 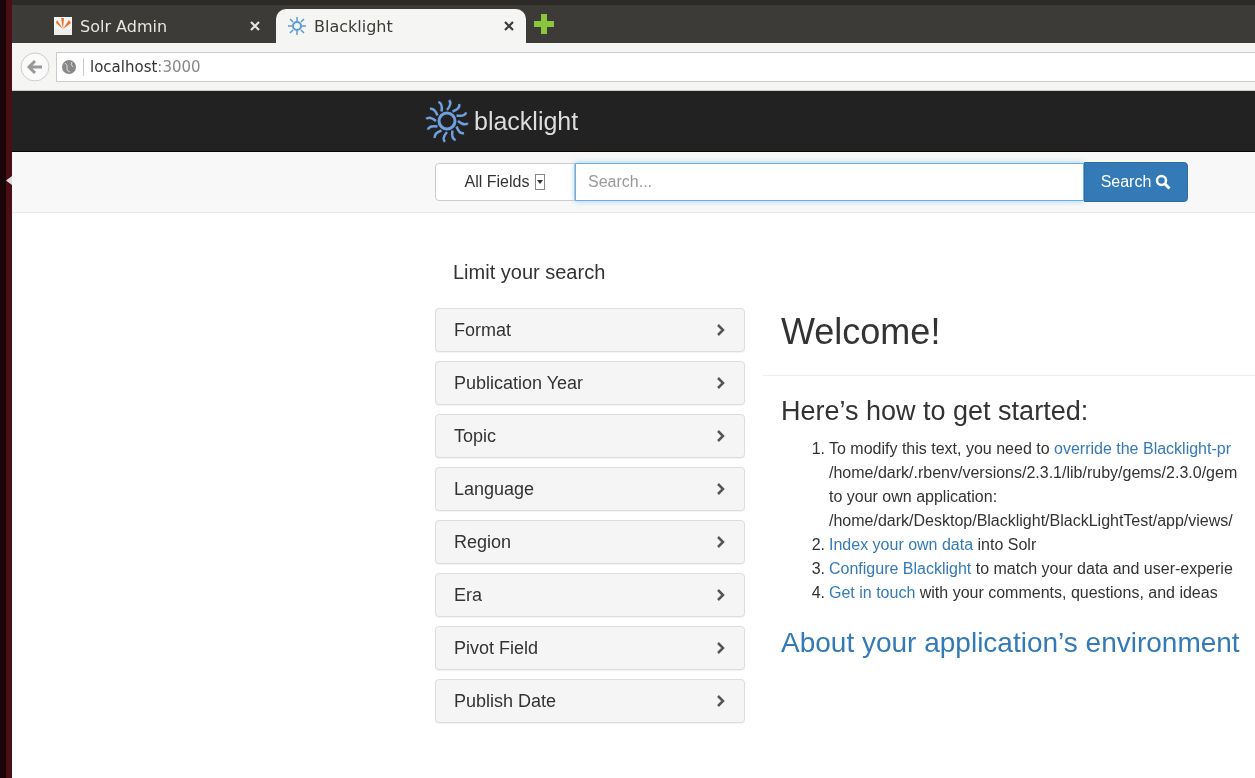 What do you see at coordinates (817, 545) in the screenshot?
I see `list-number: 2.` at bounding box center [817, 545].